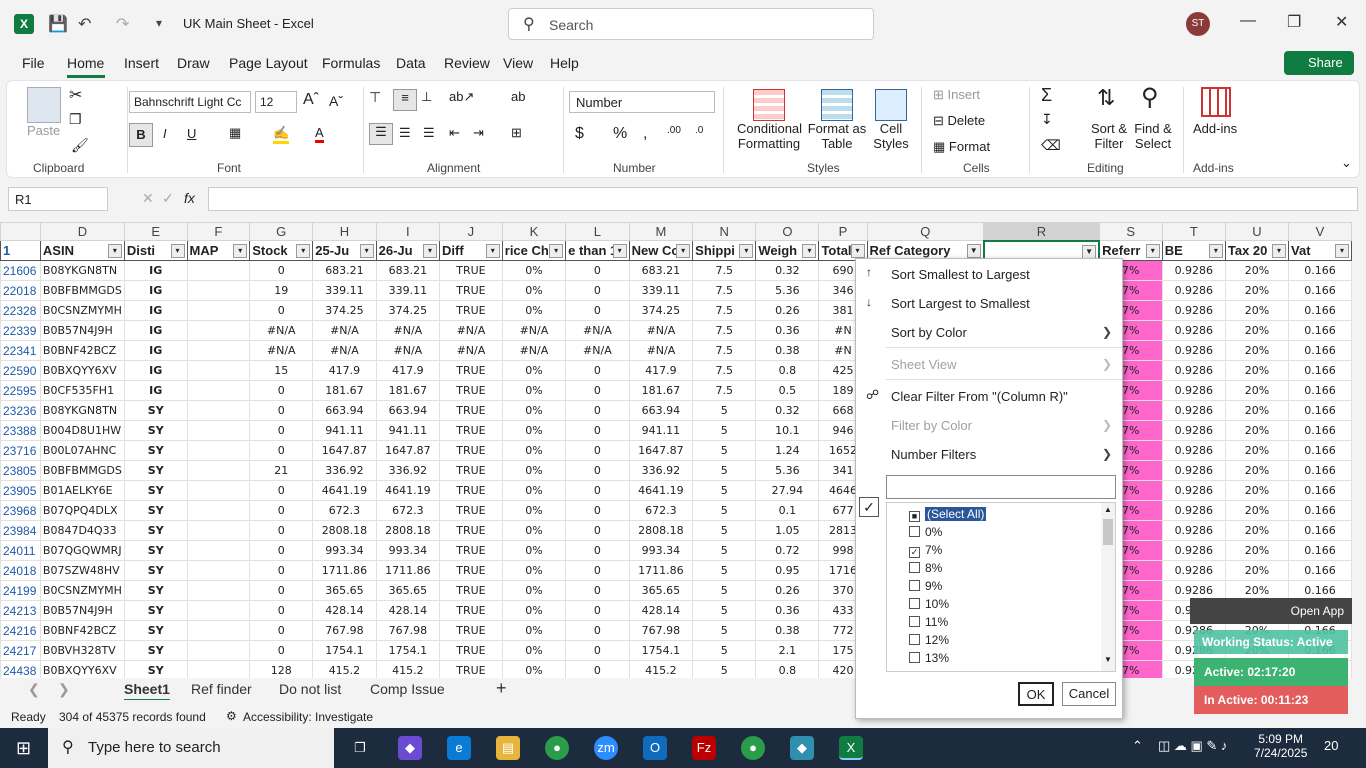 This screenshot has height=768, width=1366. Describe the element at coordinates (82, 250) in the screenshot. I see `header-cell: ASIN ▾` at that location.